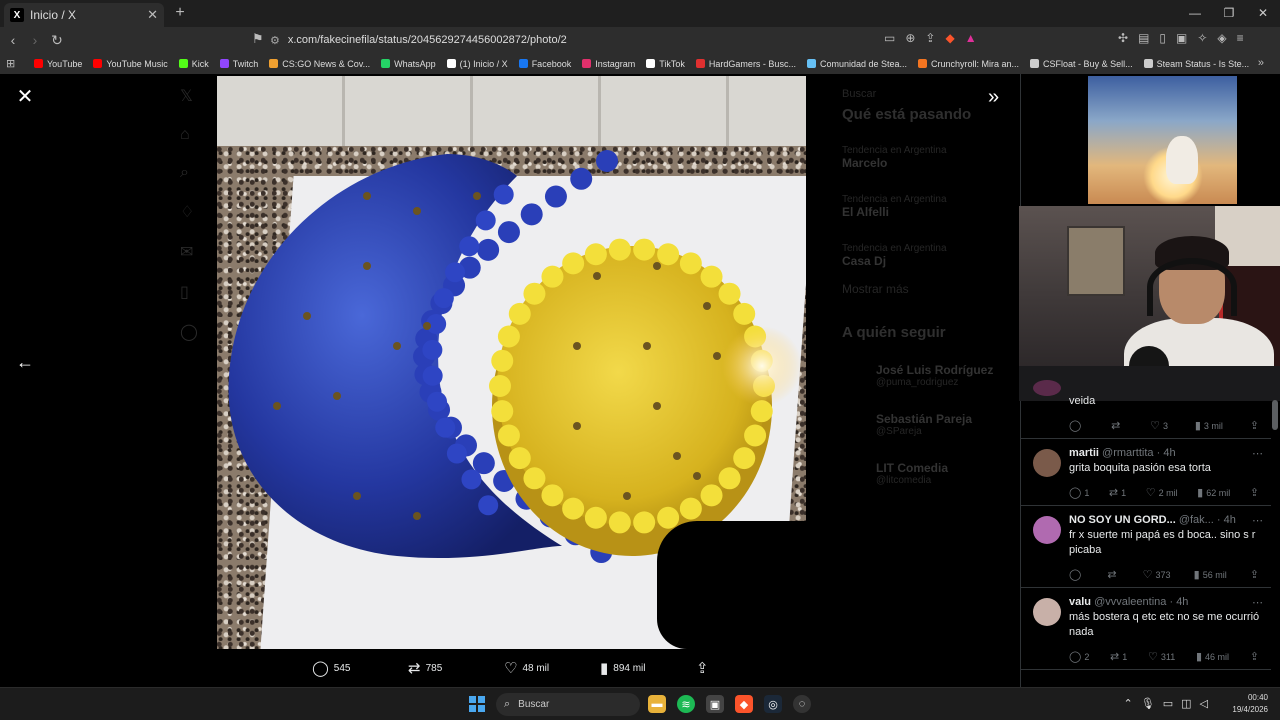  What do you see at coordinates (657, 704) in the screenshot?
I see `file-explorer-icon: ▬` at bounding box center [657, 704].